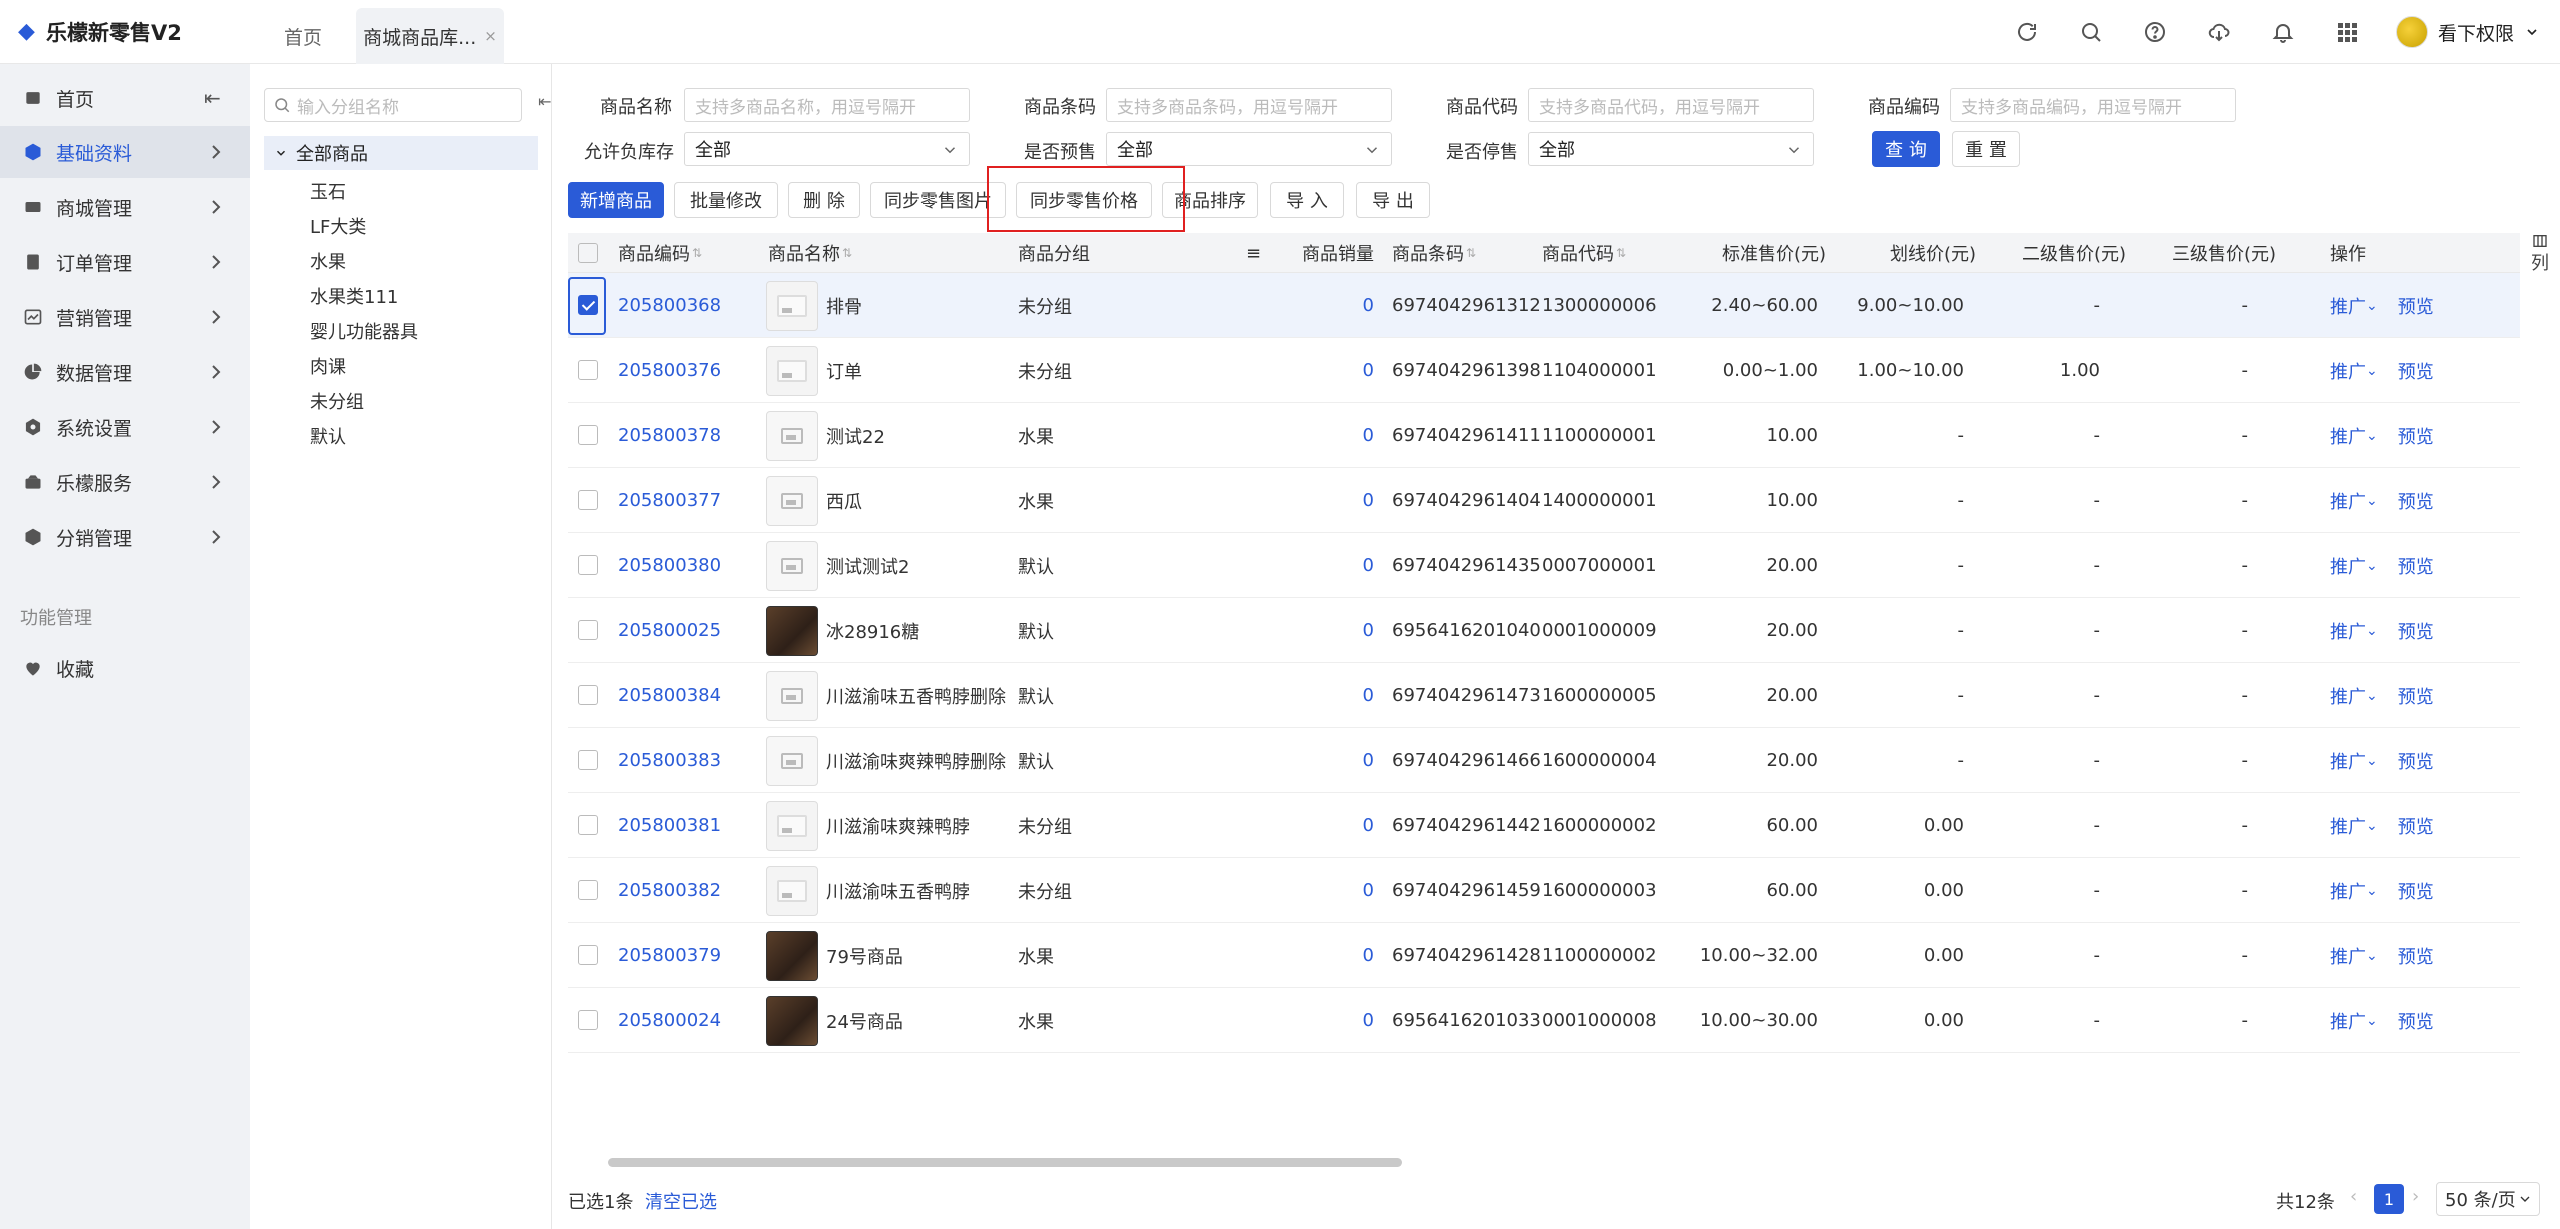 The width and height of the screenshot is (2560, 1229). What do you see at coordinates (1671, 105) in the screenshot?
I see `filter-code-input: 支持多商品代码，用逗号隔开` at bounding box center [1671, 105].